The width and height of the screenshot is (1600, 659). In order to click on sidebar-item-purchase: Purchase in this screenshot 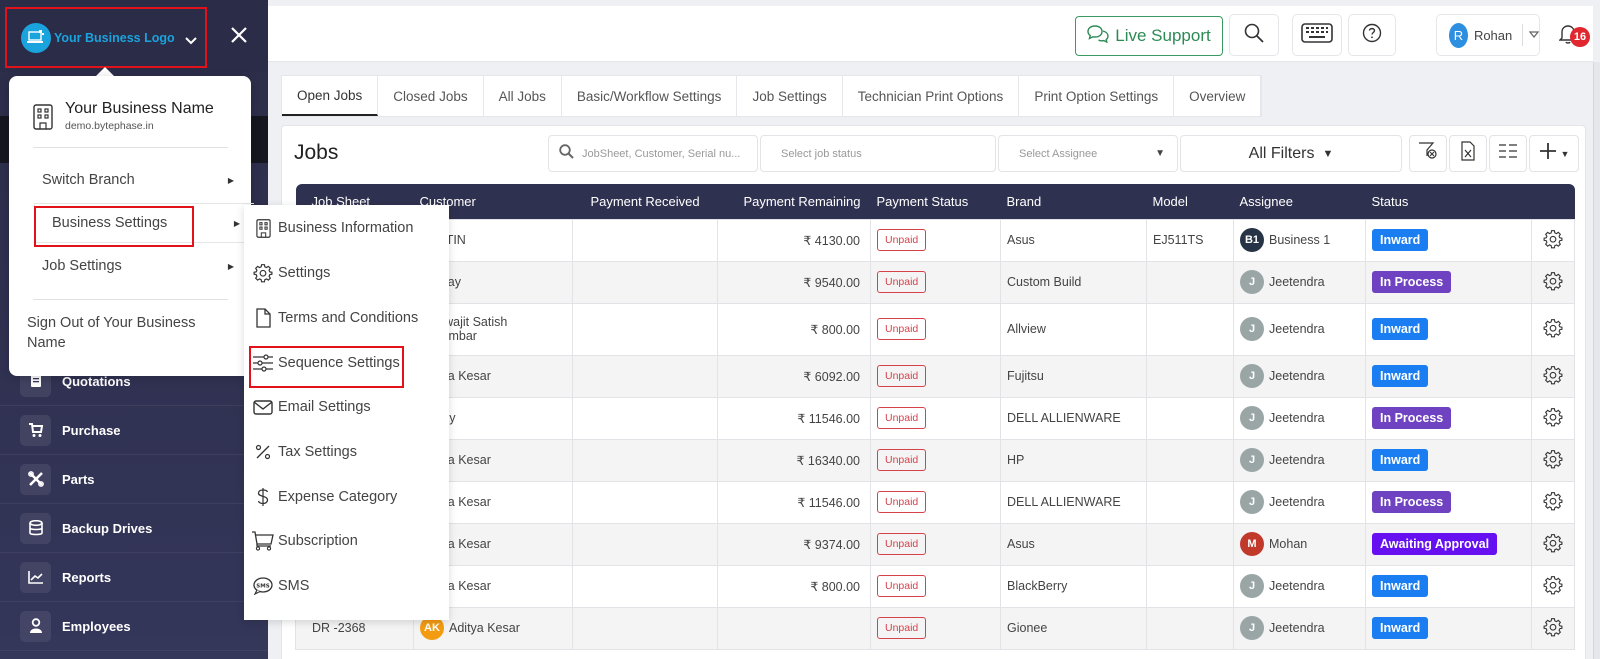, I will do `click(134, 430)`.